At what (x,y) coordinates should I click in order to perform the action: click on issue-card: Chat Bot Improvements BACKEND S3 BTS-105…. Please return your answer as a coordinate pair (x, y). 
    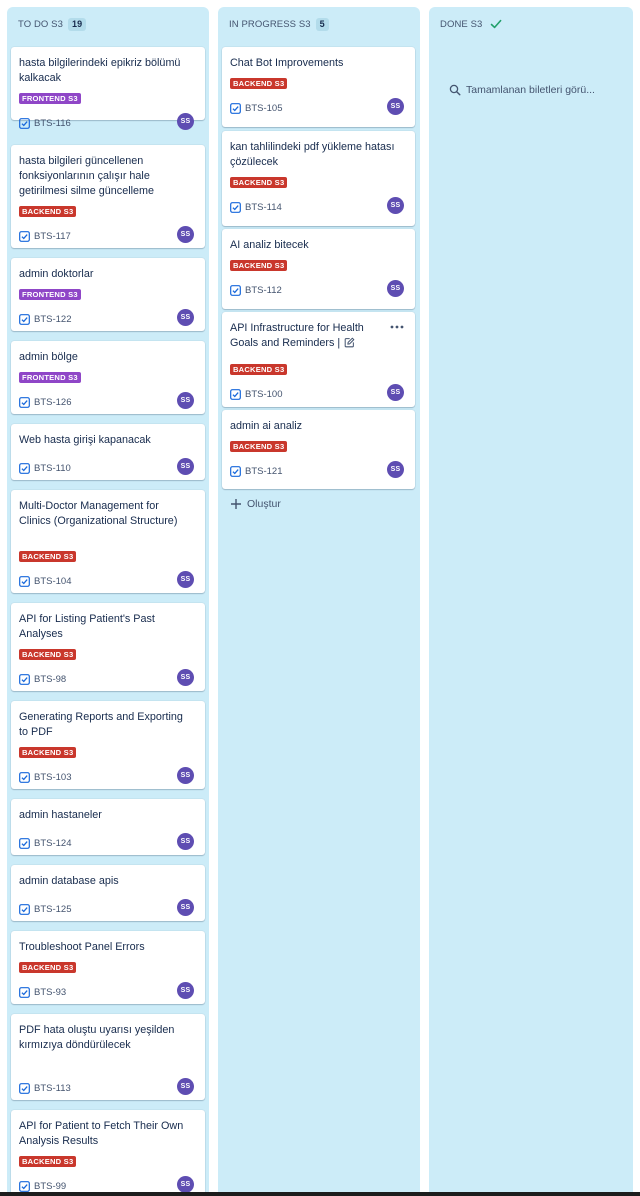
    Looking at the image, I should click on (318, 87).